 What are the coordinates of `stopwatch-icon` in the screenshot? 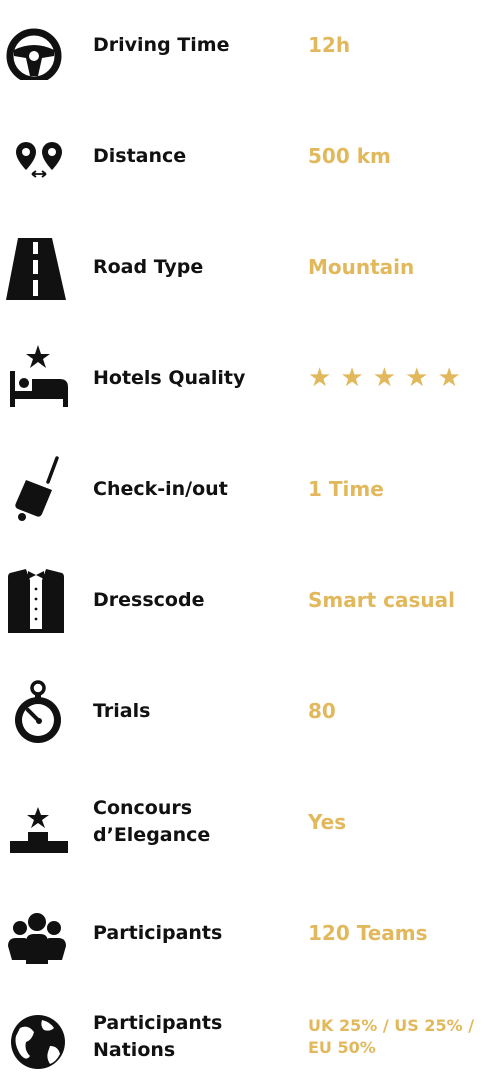 It's located at (36, 711).